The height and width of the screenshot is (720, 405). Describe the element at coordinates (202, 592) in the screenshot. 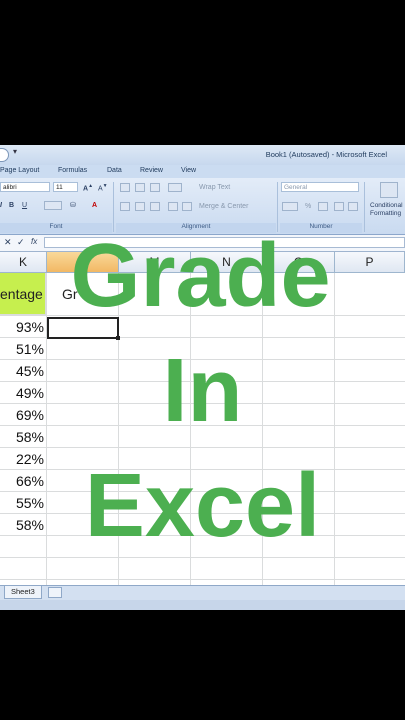

I see `sheet-tab-bar: Sheet3` at that location.